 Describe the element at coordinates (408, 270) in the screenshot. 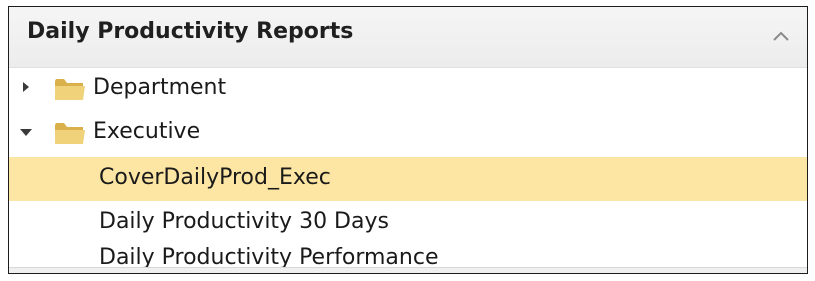

I see `panel-bottom-edge` at that location.